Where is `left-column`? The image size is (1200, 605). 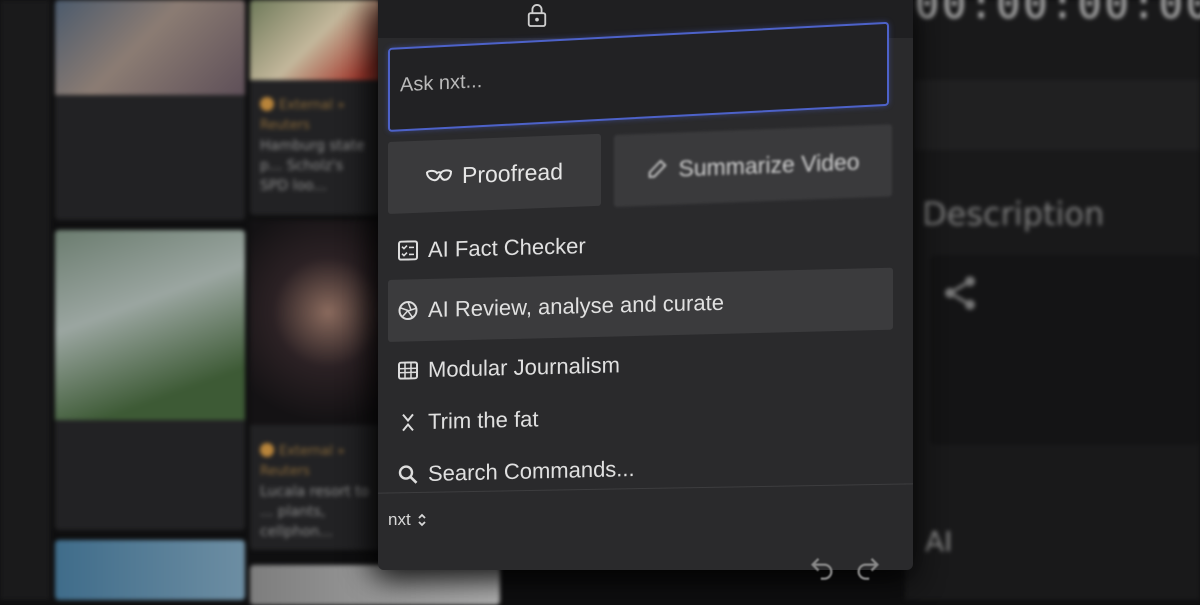
left-column is located at coordinates (25, 300).